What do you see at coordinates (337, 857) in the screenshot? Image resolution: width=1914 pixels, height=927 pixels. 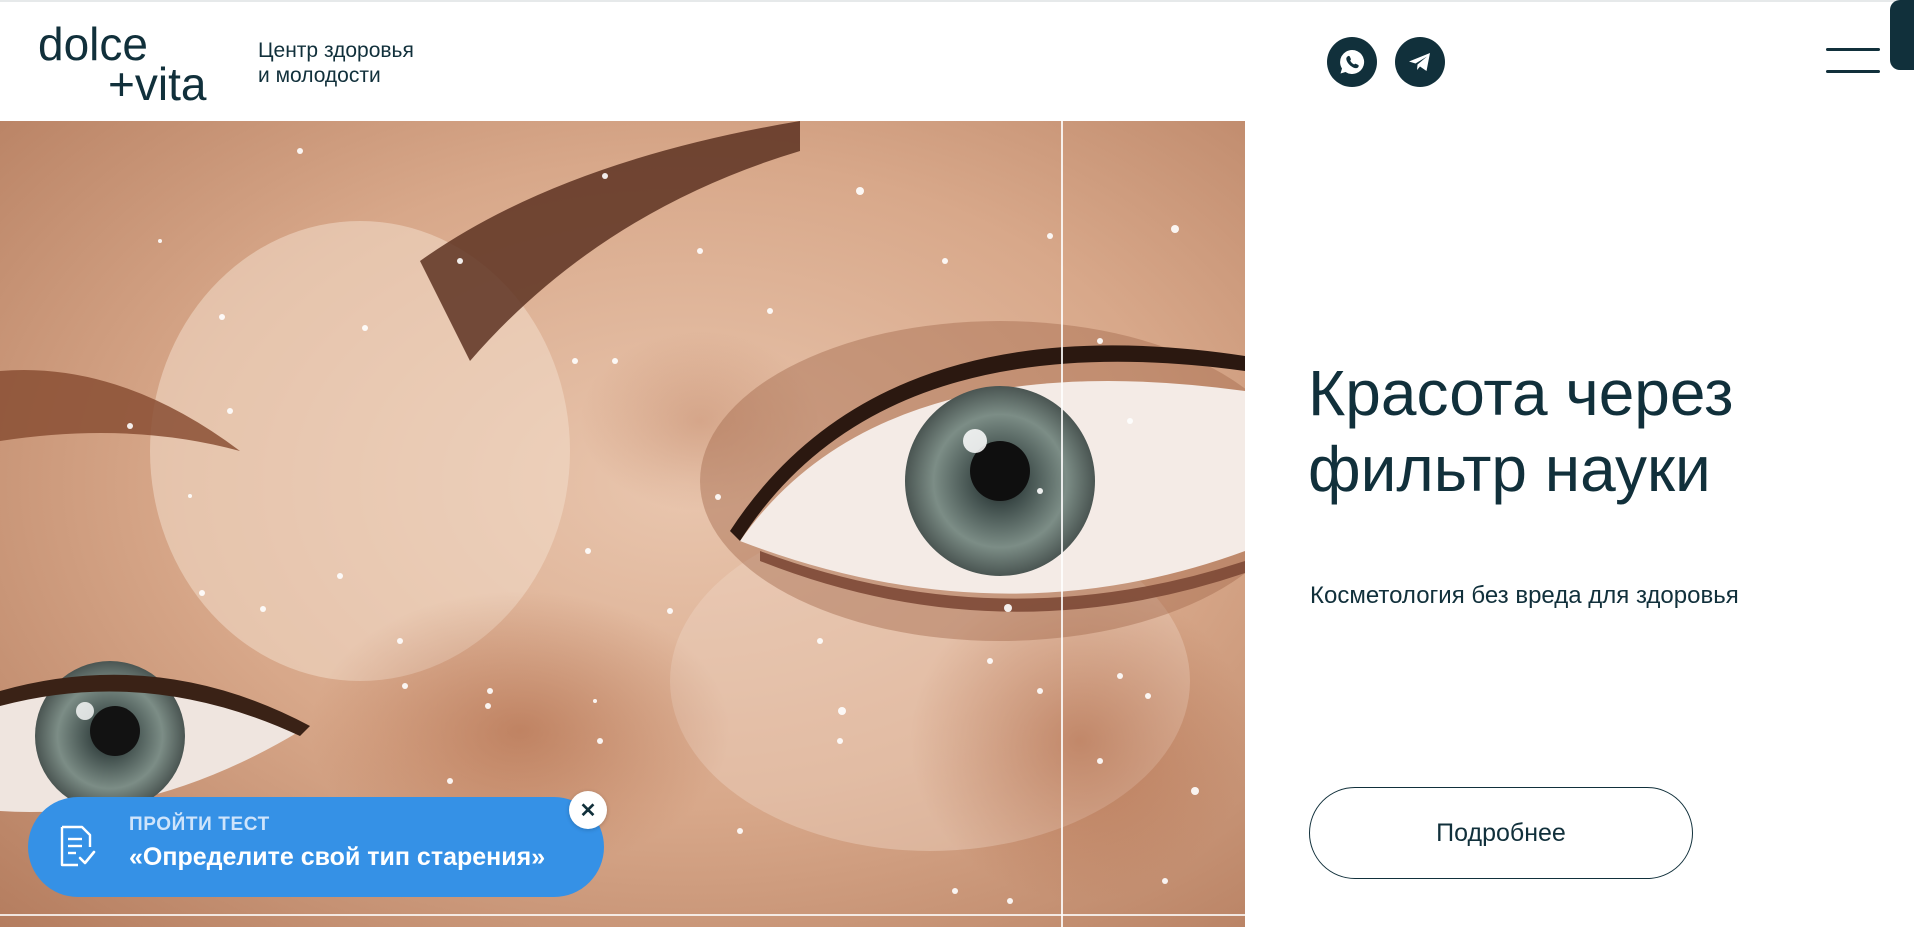 I see `quiz-title: «Определите свой тип старения»` at bounding box center [337, 857].